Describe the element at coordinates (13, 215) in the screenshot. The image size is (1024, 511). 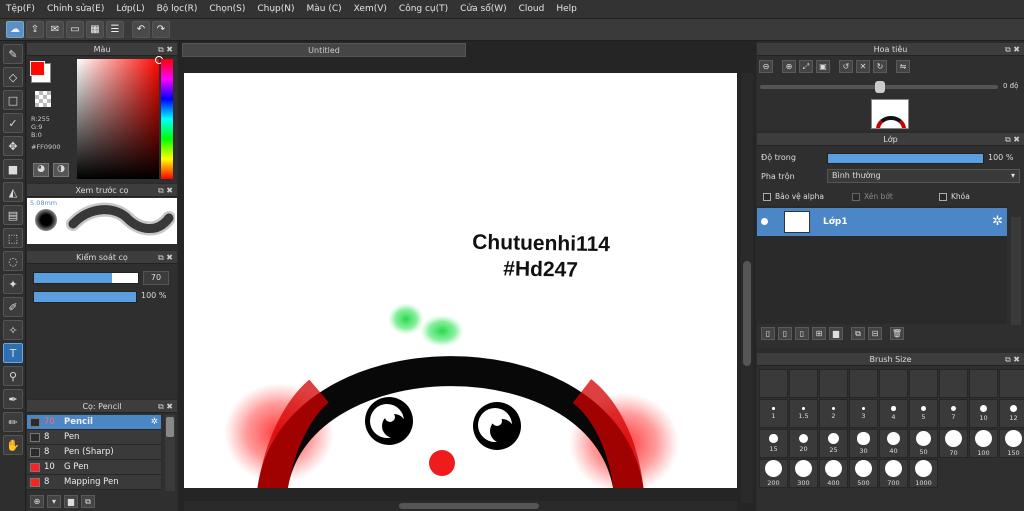
I see `gradient-tool-icon: ▤` at that location.